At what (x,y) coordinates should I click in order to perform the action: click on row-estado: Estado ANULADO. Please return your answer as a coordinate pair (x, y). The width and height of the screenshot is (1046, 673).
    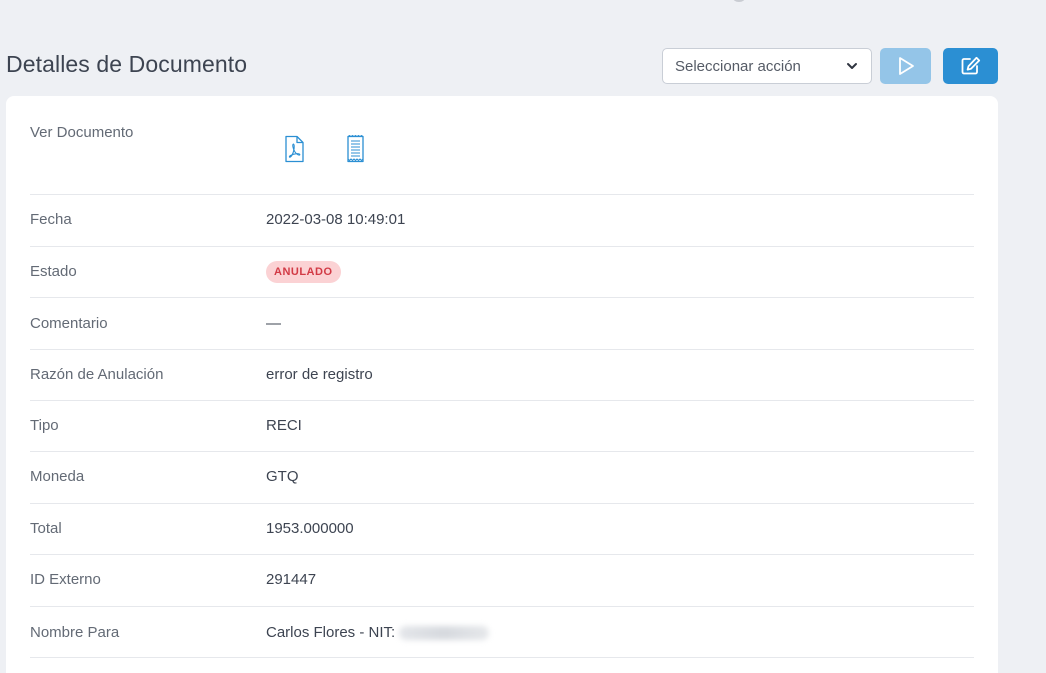
    Looking at the image, I should click on (502, 272).